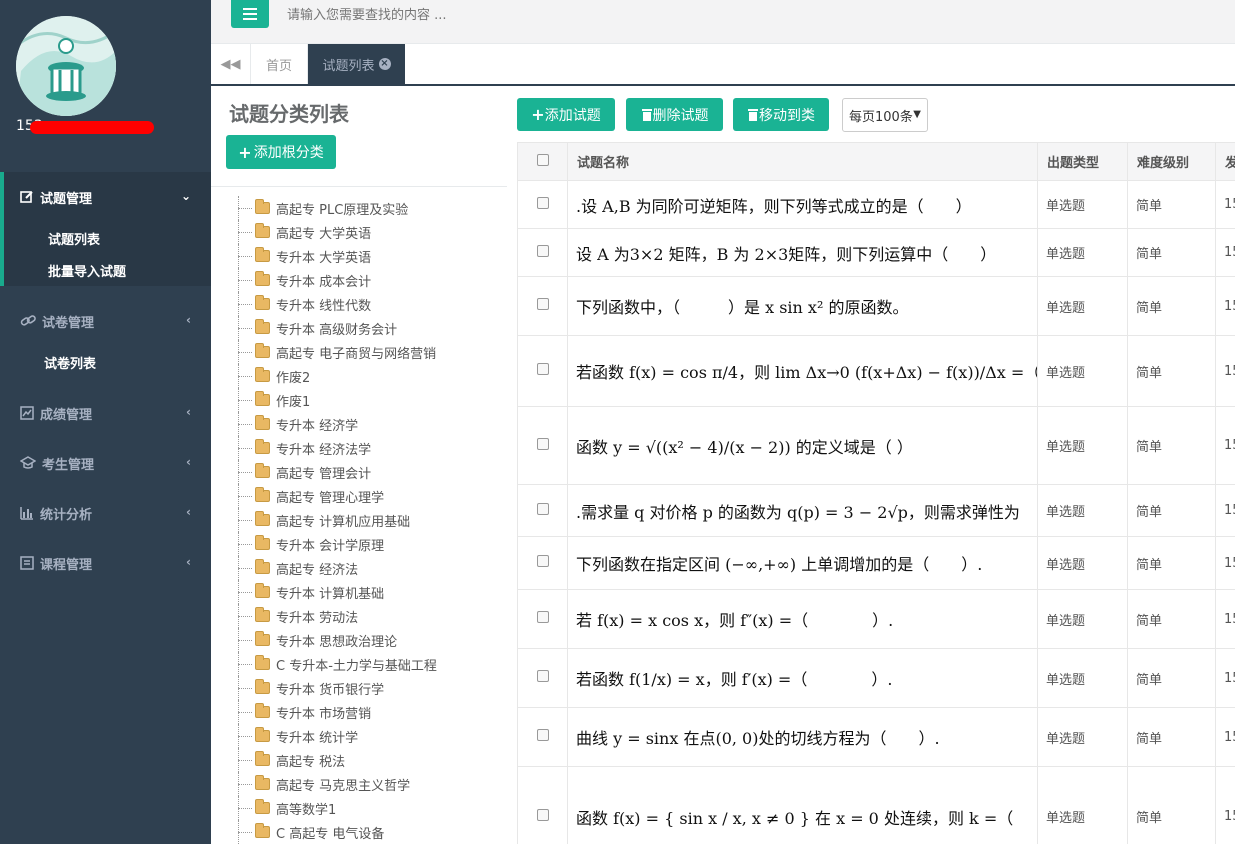 The height and width of the screenshot is (844, 1235). I want to click on nav-question-mgmt: 试题管理 ⌄, so click(107, 197).